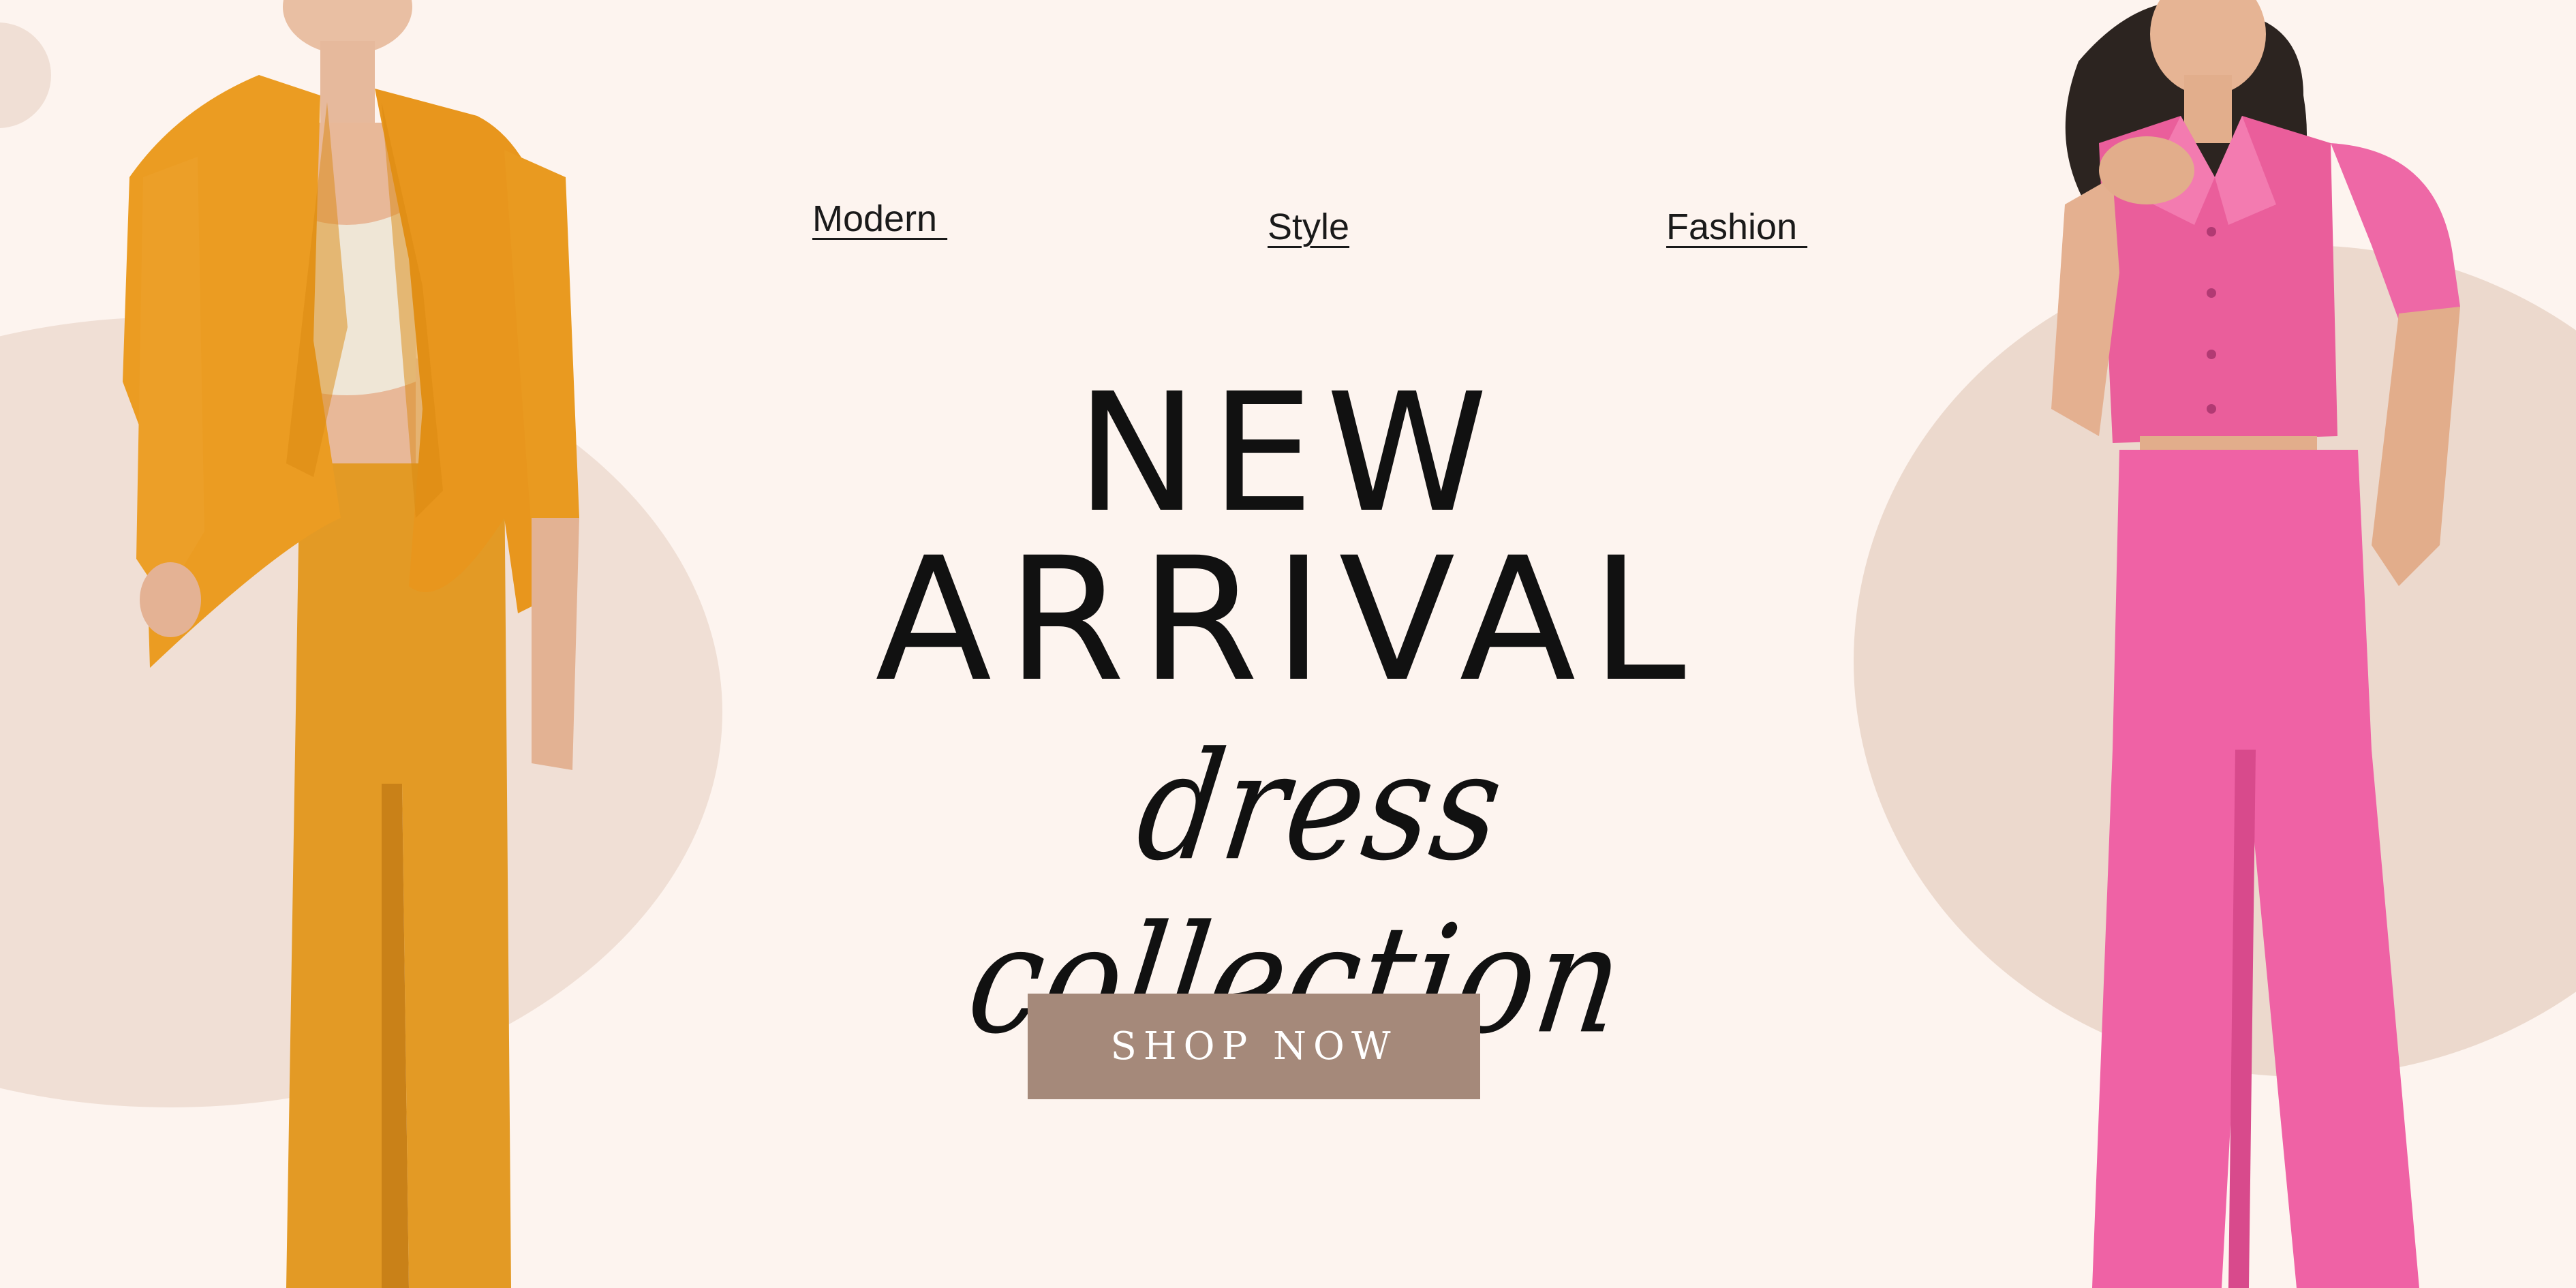 The image size is (2576, 1288). Describe the element at coordinates (879, 219) in the screenshot. I see `nav-link-modern: Modern` at that location.